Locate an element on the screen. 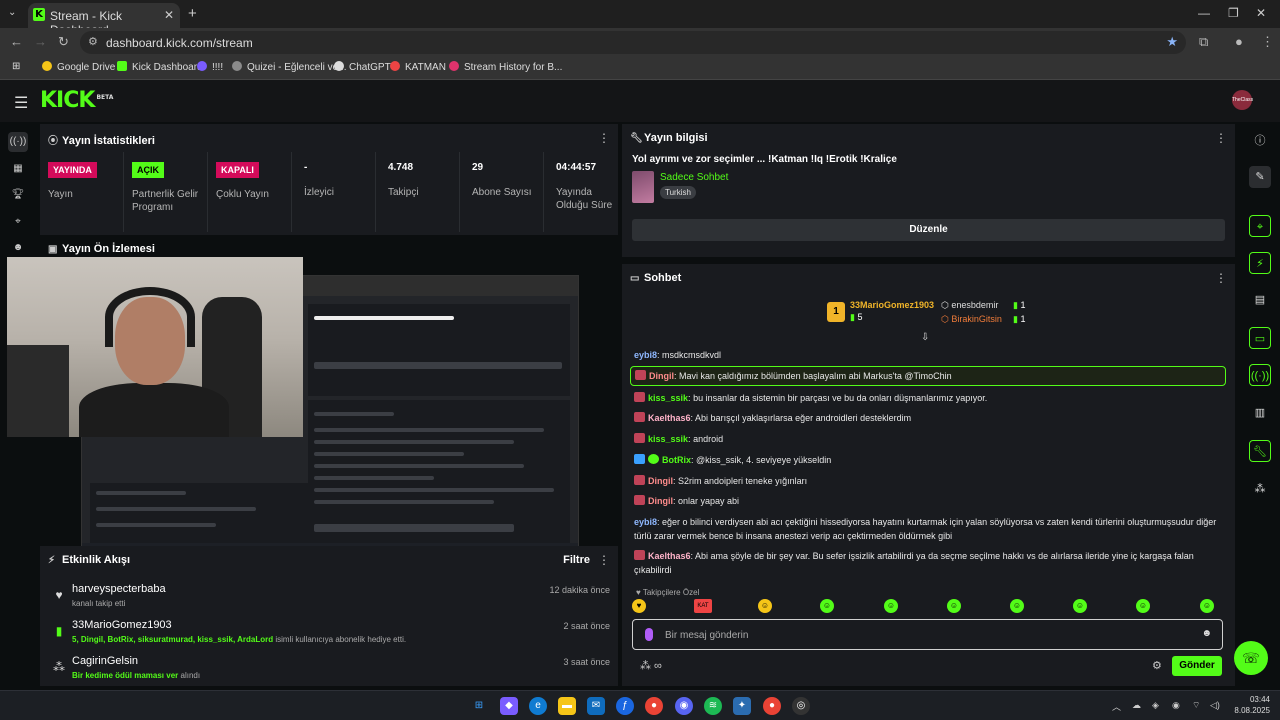 The height and width of the screenshot is (720, 1280). file-explorer-icon: ▬ is located at coordinates (567, 706).